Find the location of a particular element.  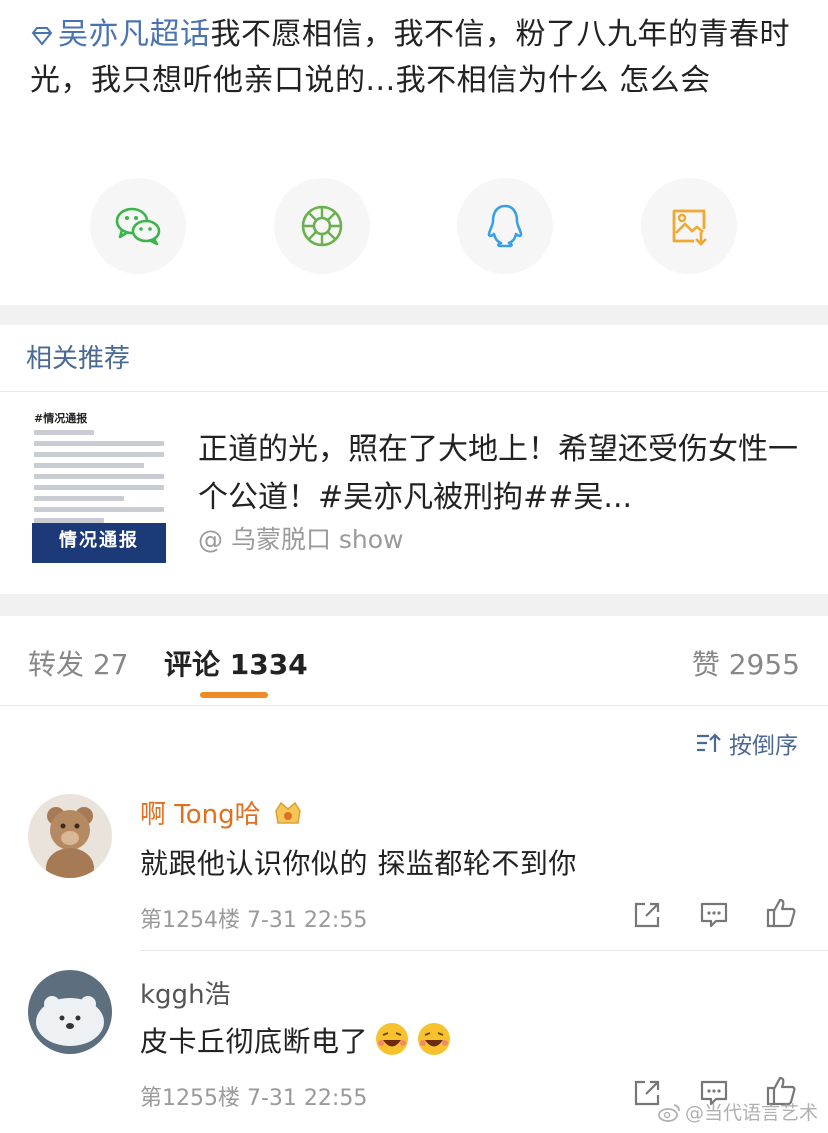

thumb-banner: 情况通报 is located at coordinates (99, 543).